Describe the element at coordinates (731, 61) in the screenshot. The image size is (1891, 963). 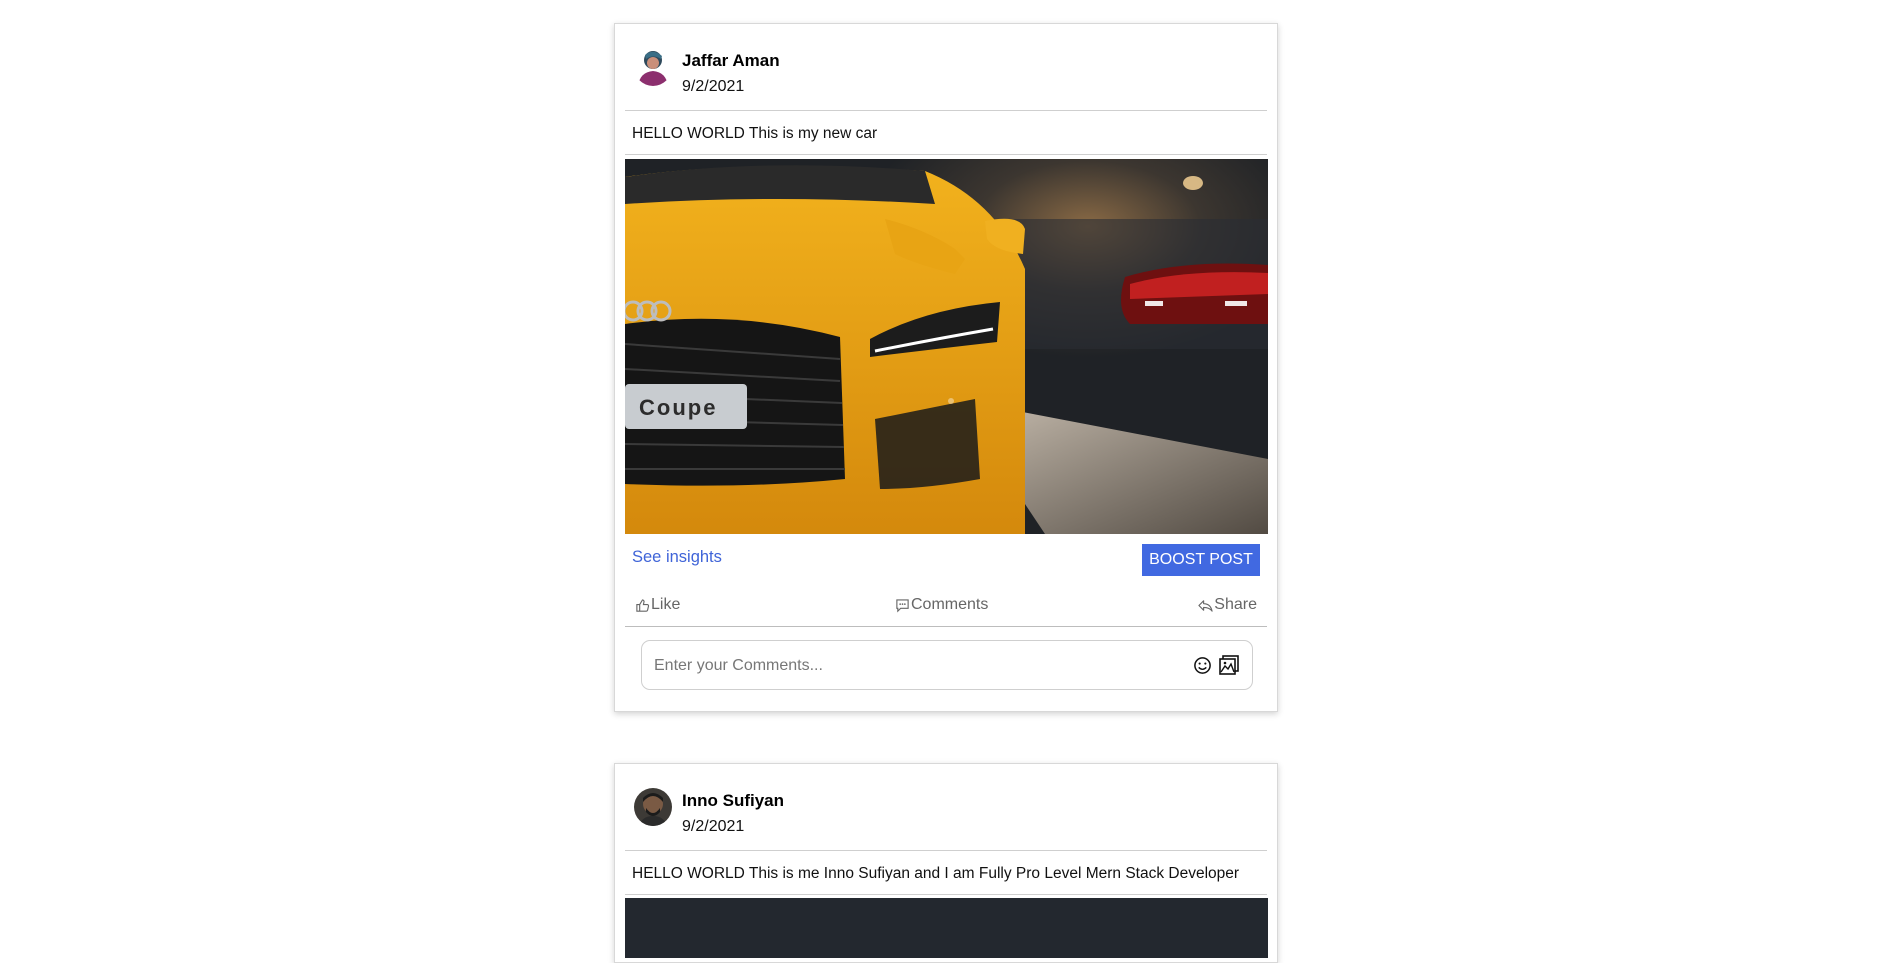
I see `post-author: Jaffar Aman` at that location.